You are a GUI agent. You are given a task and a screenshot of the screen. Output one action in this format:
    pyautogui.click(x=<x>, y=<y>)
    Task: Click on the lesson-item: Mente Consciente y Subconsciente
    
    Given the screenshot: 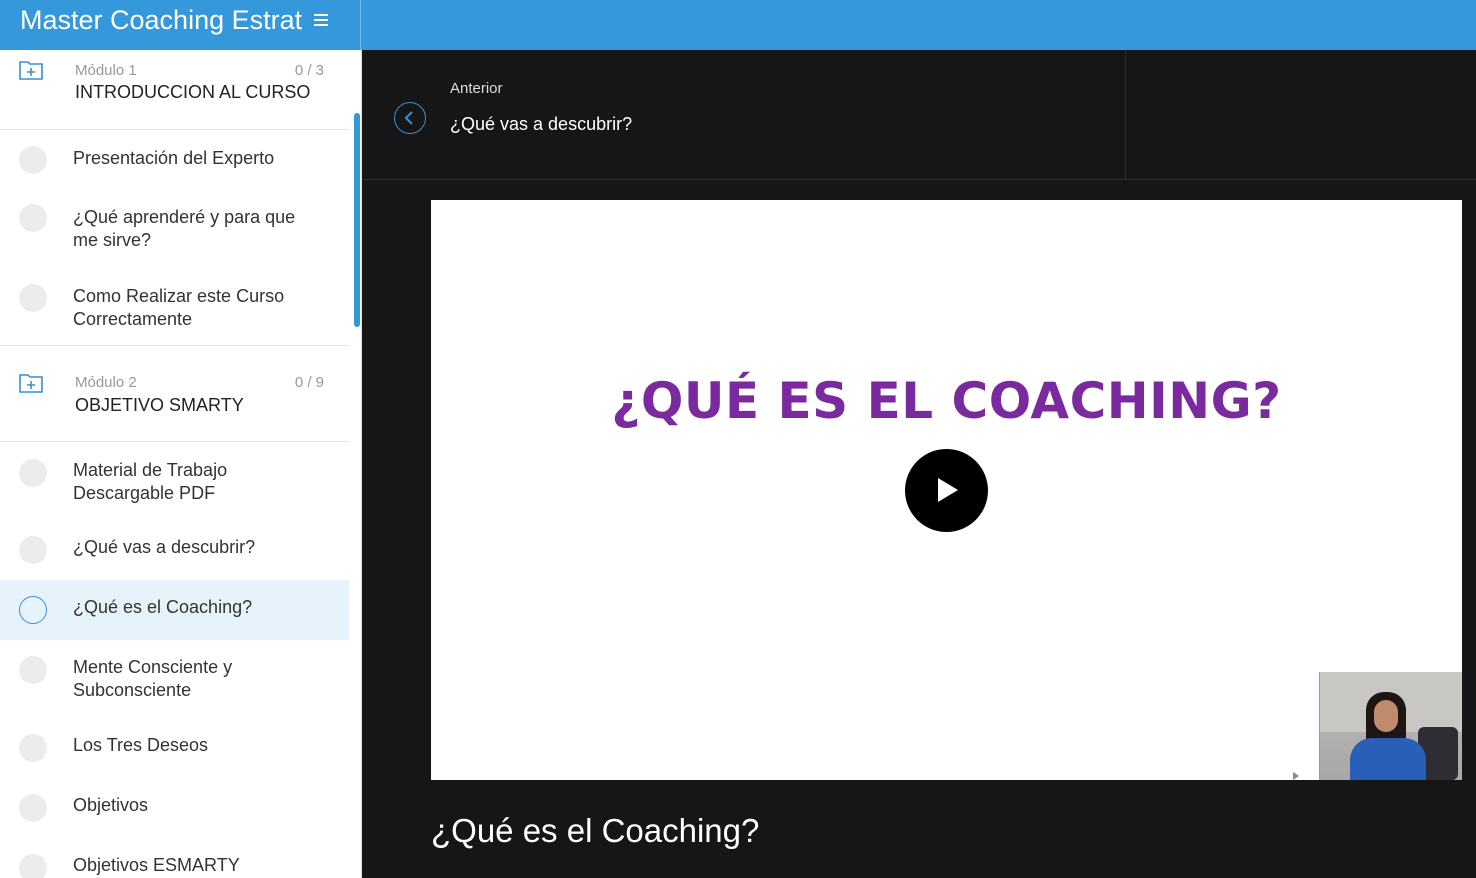 What is the action you would take?
    pyautogui.click(x=174, y=679)
    